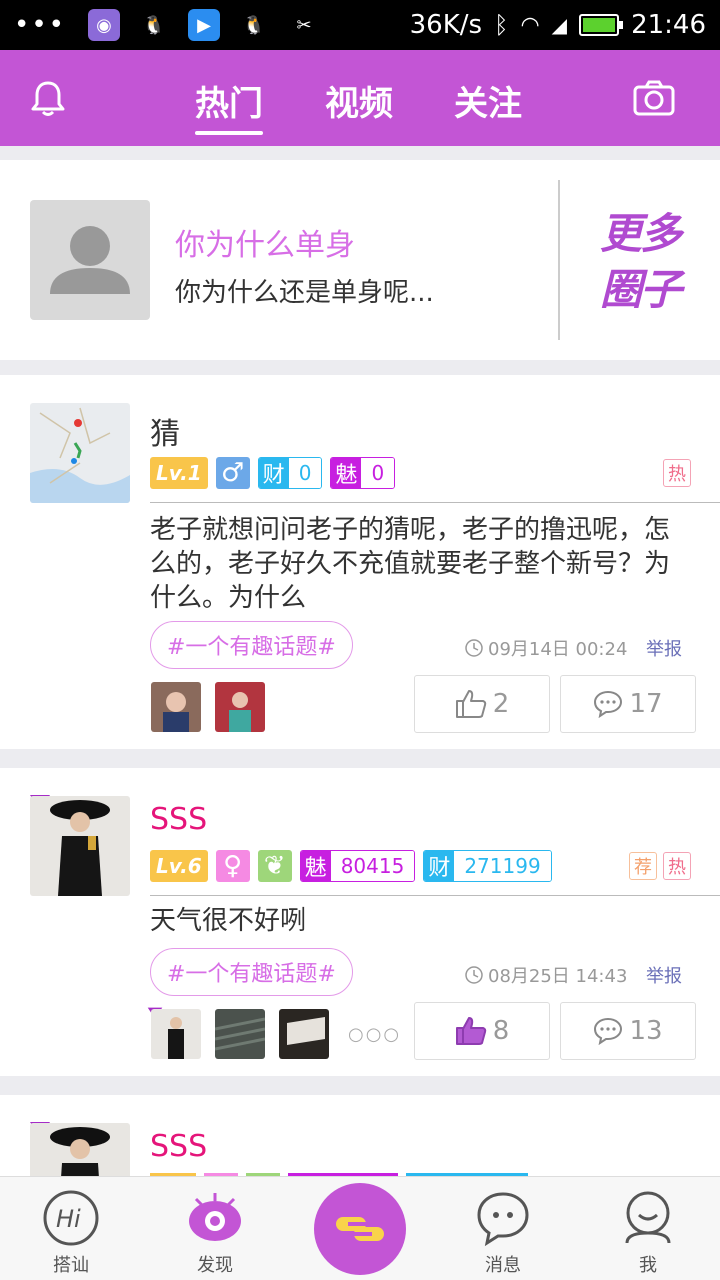  What do you see at coordinates (628, 704) in the screenshot?
I see `comment-button: 17` at bounding box center [628, 704].